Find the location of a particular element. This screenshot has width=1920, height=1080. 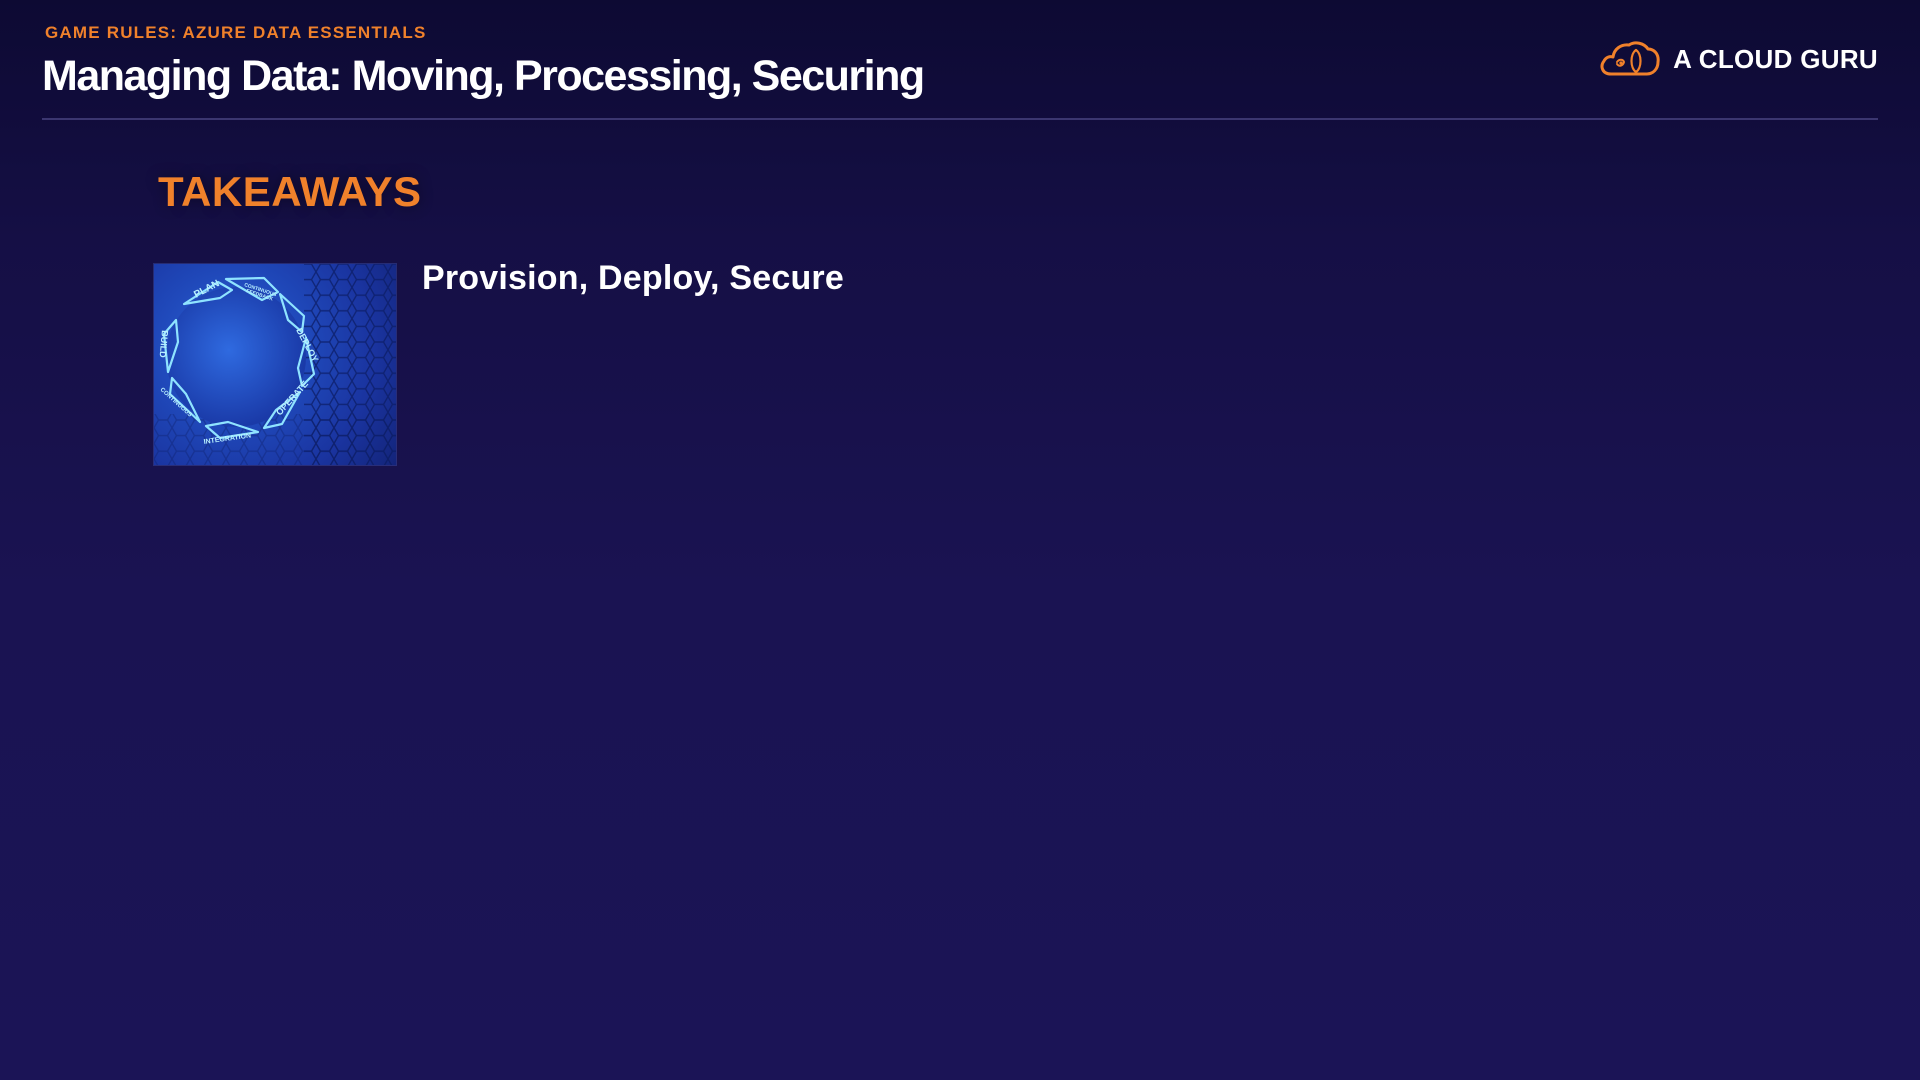

section-heading: TAKEAWAYS is located at coordinates (290, 191).